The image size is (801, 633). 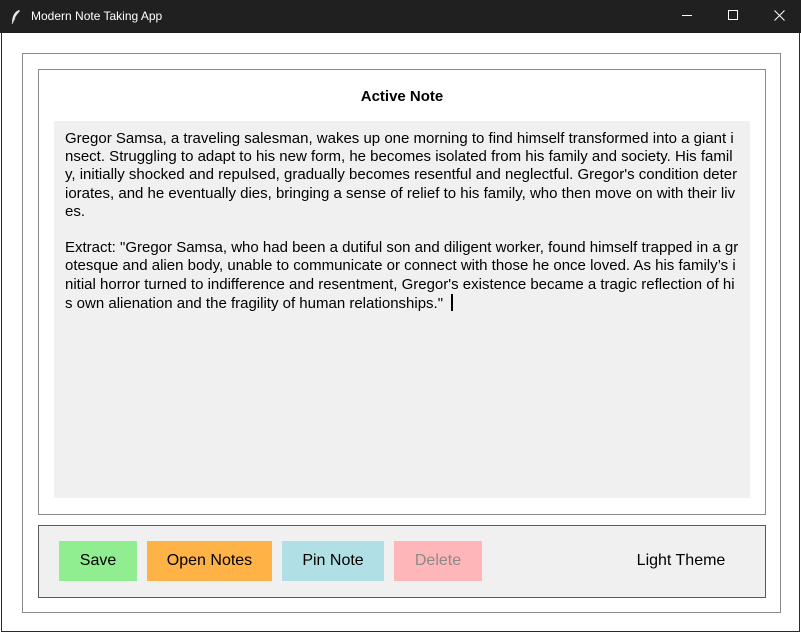 What do you see at coordinates (97, 16) in the screenshot?
I see `window-title: Modern Note Taking App` at bounding box center [97, 16].